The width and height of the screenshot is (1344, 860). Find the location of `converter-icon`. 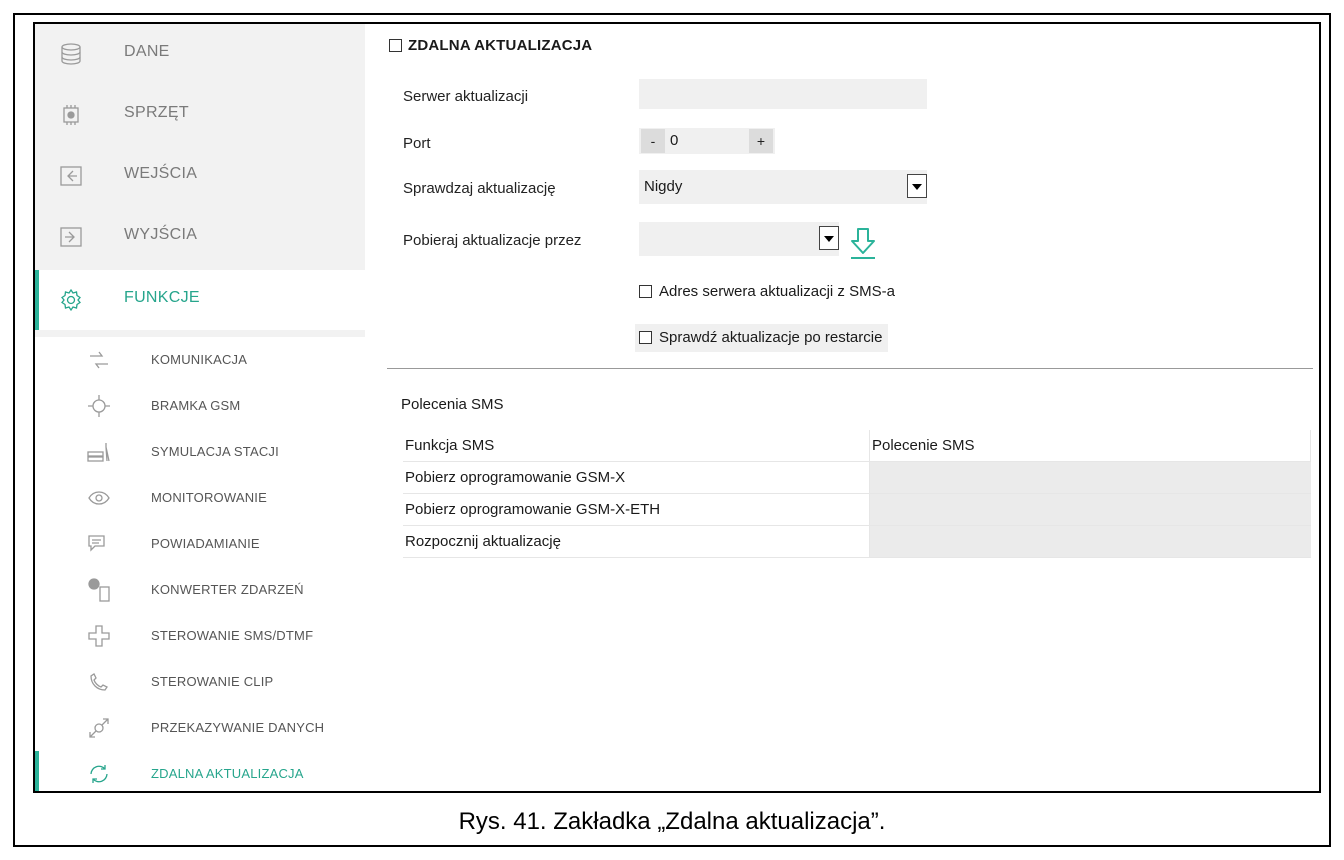

converter-icon is located at coordinates (99, 590).